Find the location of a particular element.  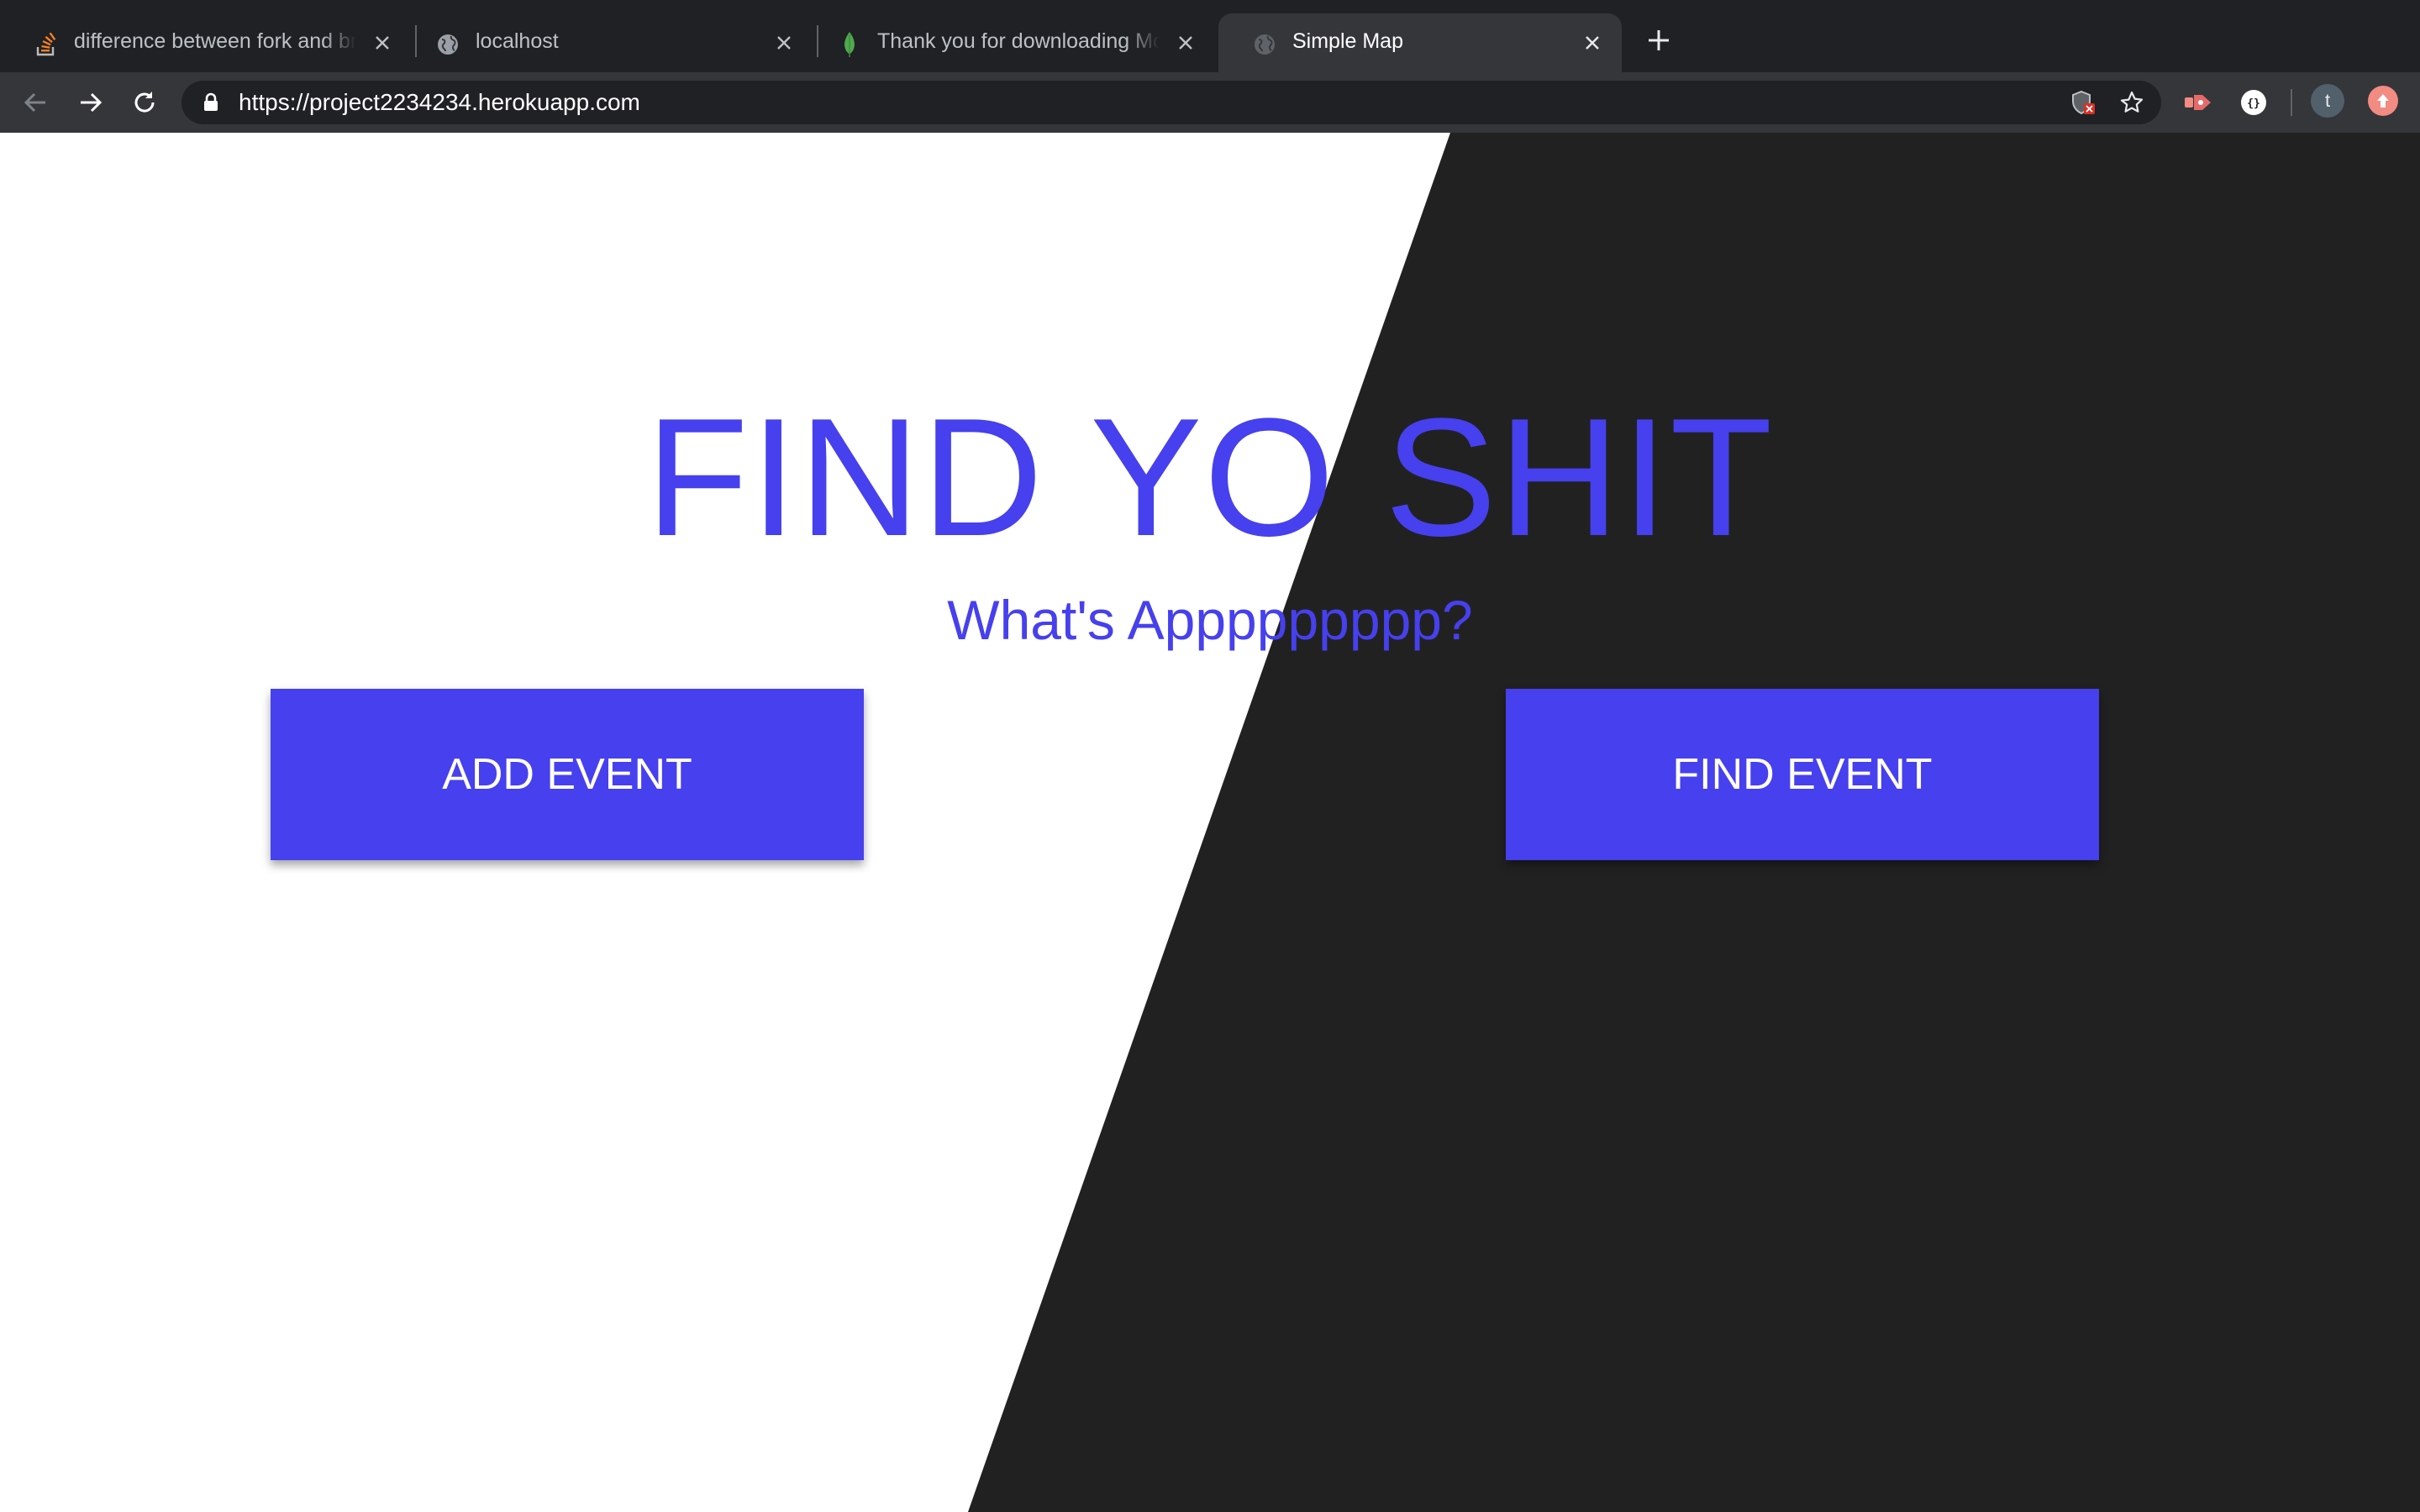

tab-title: Simple Map is located at coordinates (1347, 41).